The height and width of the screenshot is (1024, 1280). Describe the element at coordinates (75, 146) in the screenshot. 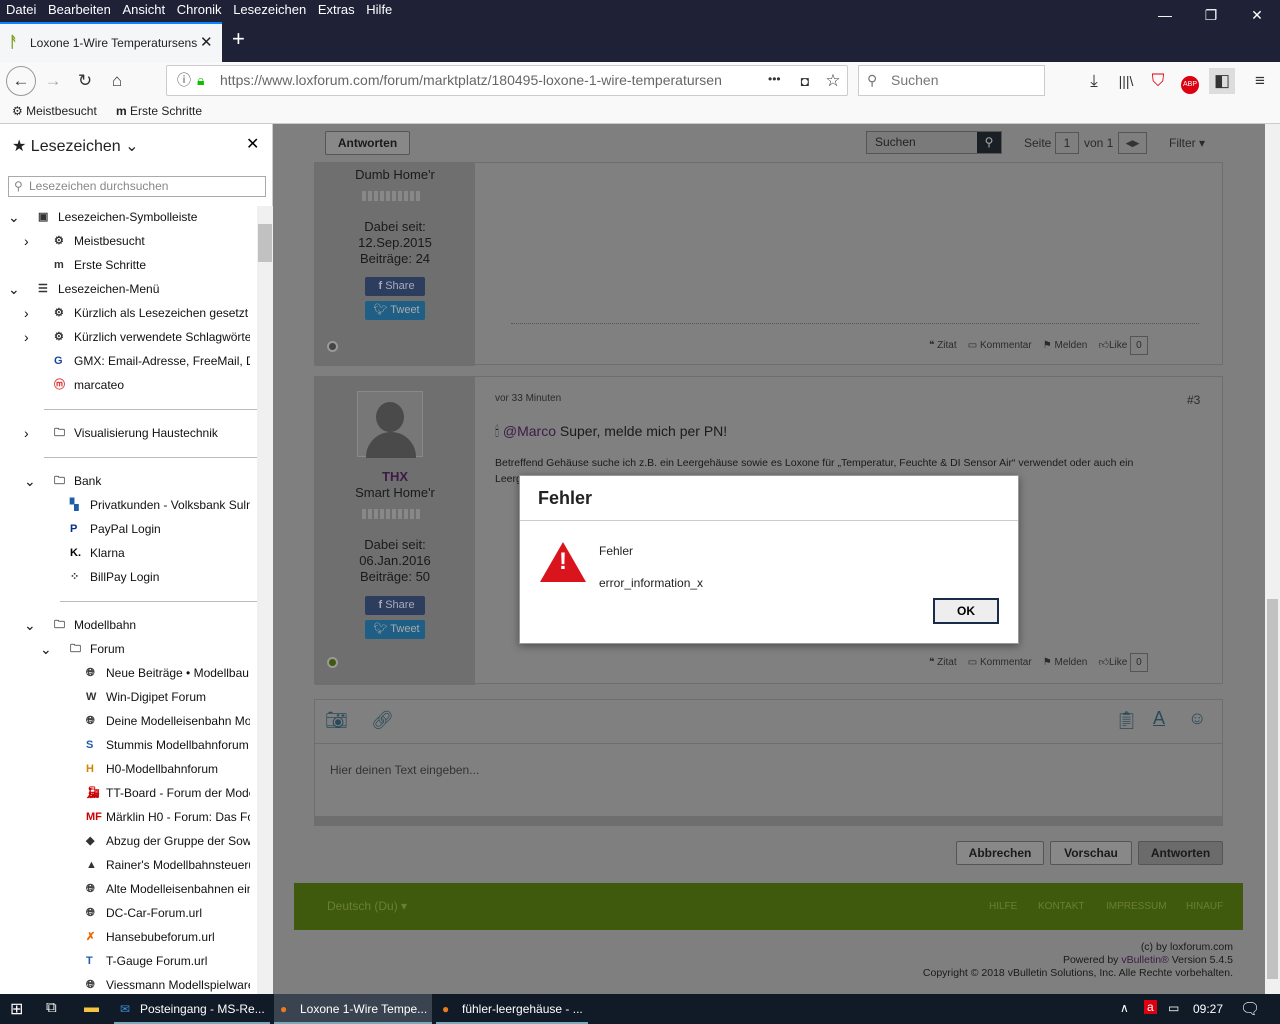

I see `sidebar-header: ★ Lesezeichen ⌄` at that location.